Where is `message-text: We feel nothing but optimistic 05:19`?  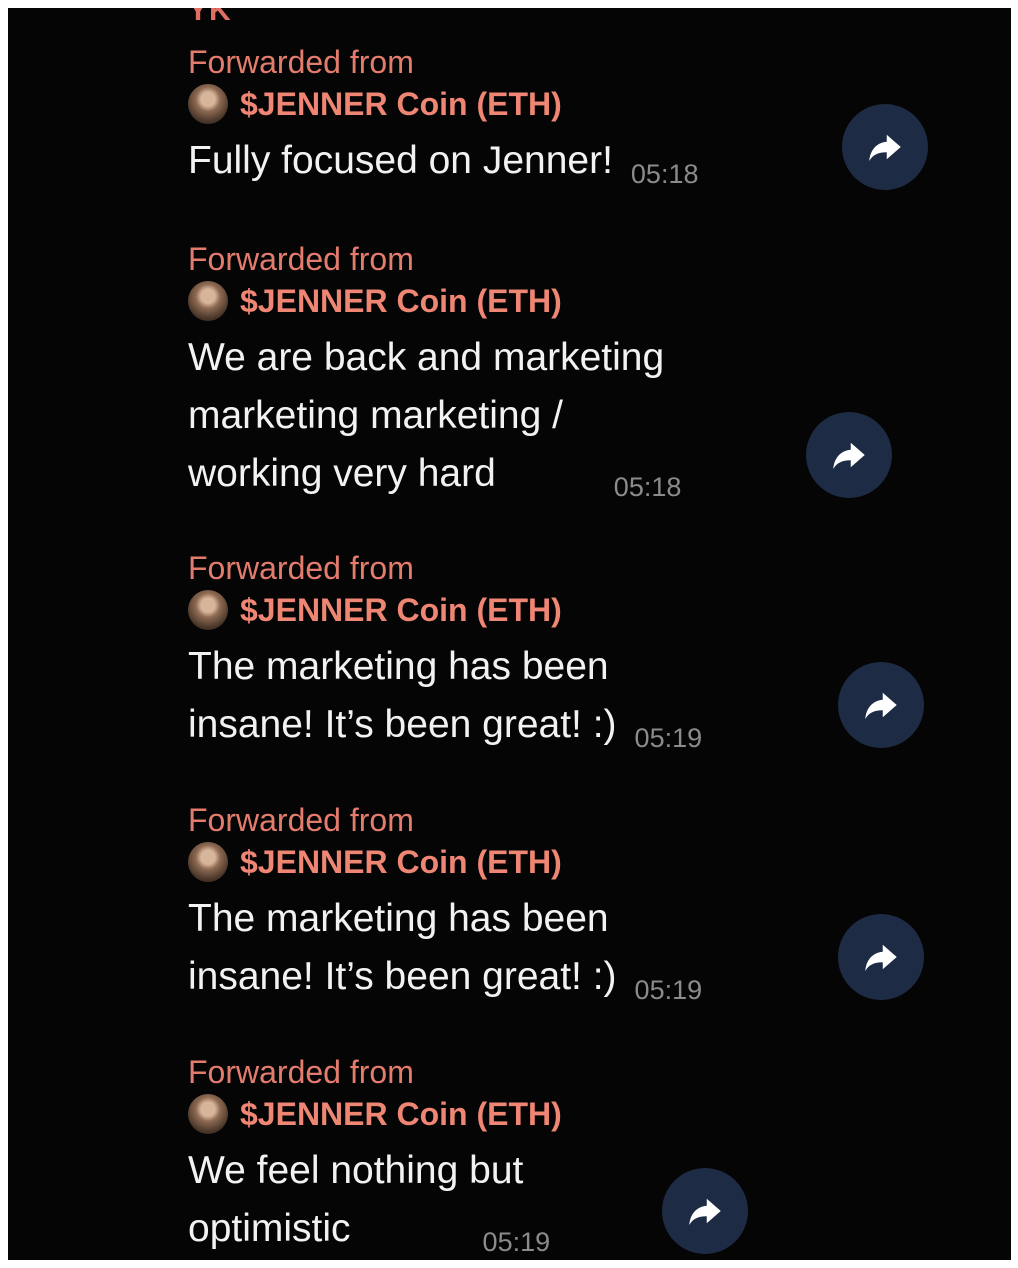
message-text: We feel nothing but optimistic 05:19 is located at coordinates (375, 1201).